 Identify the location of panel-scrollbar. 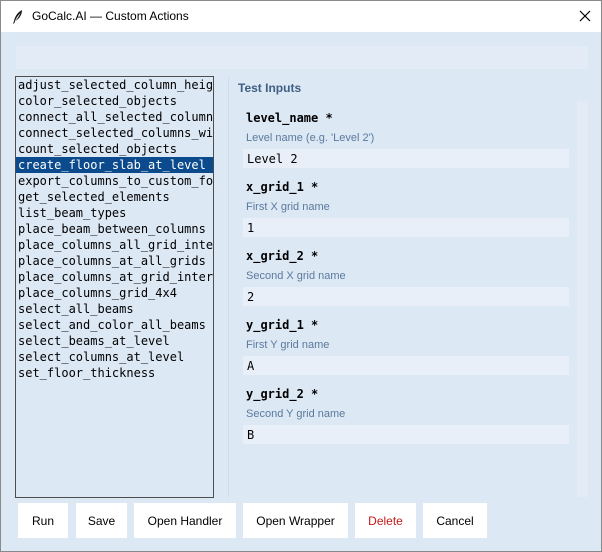
(582, 299).